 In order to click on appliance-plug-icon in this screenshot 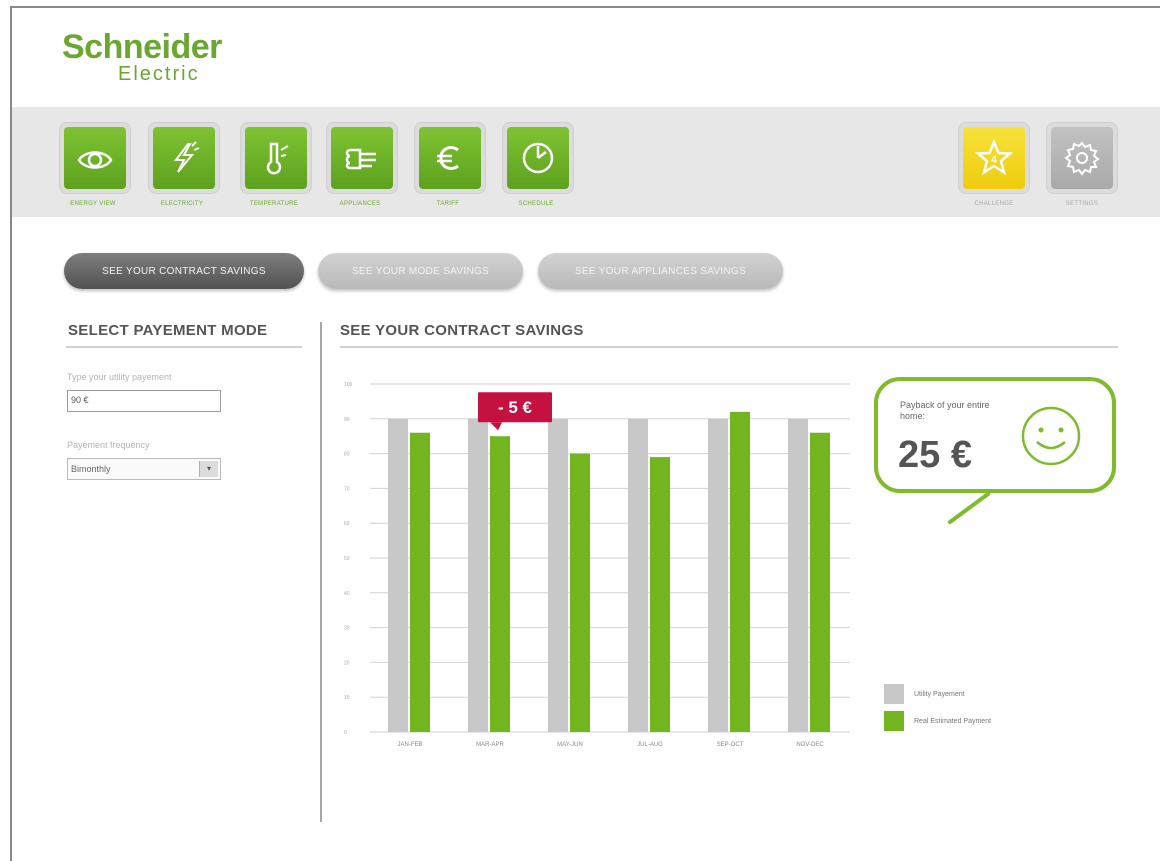, I will do `click(362, 158)`.